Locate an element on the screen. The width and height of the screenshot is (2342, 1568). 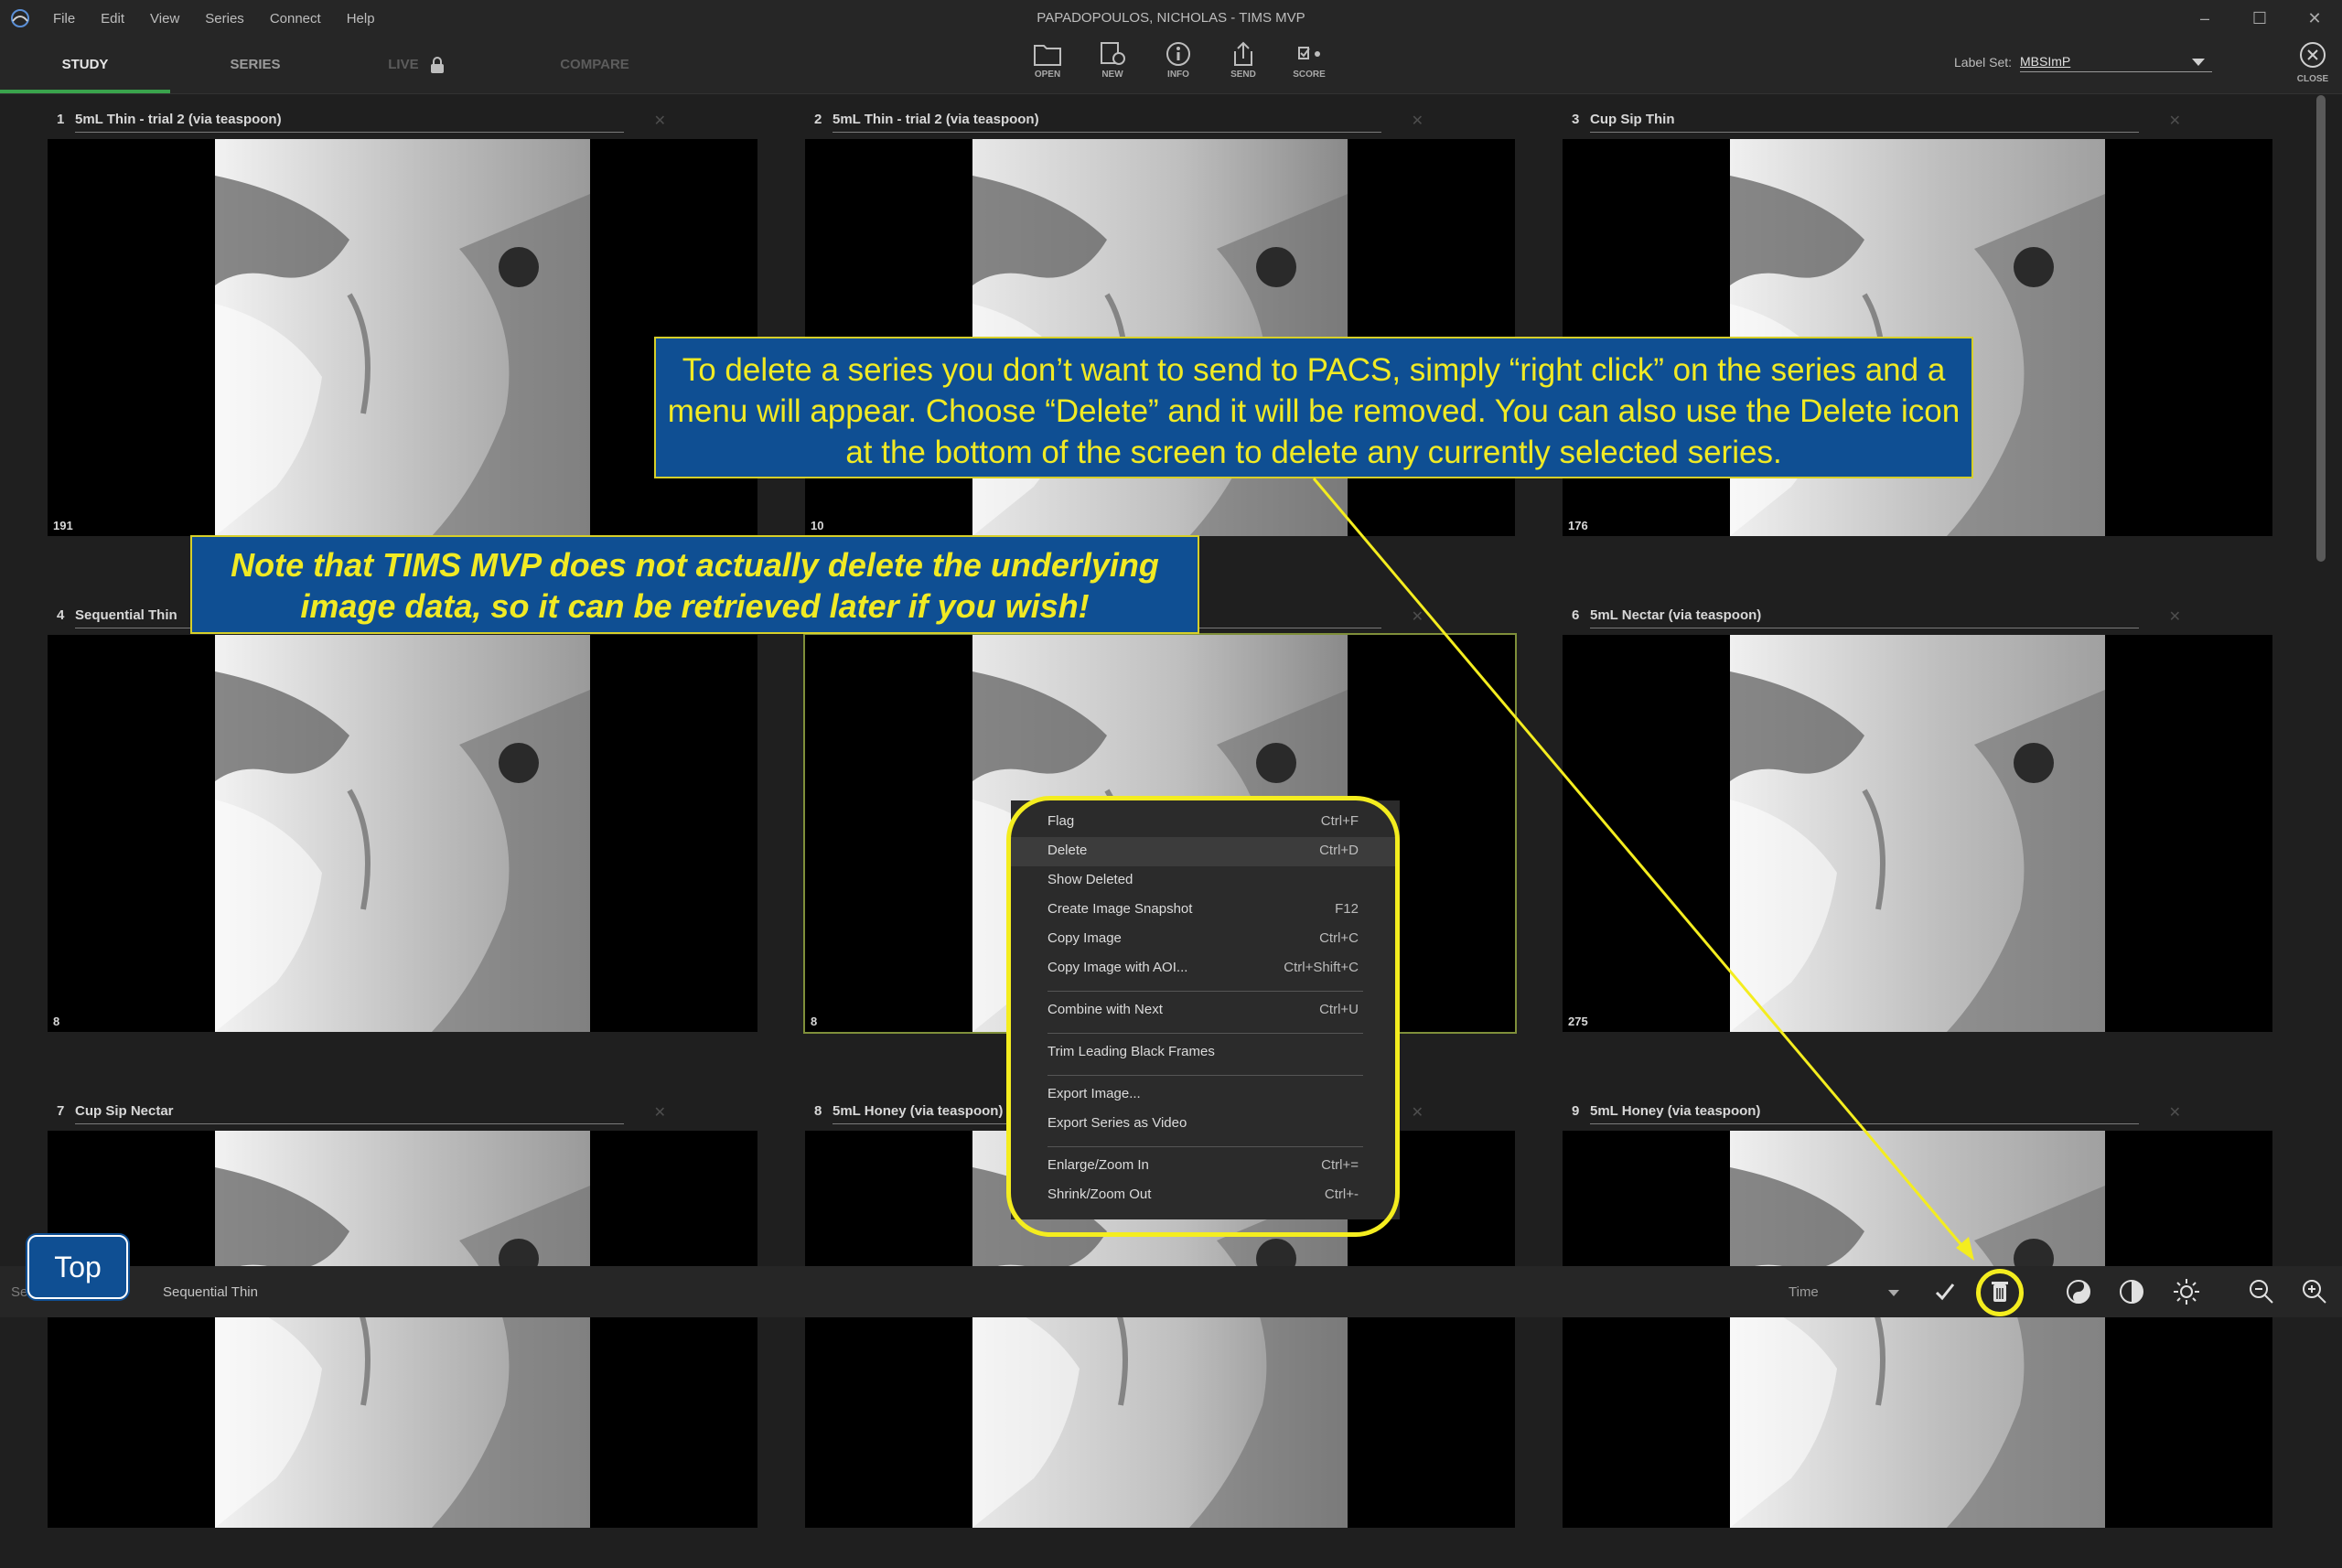
close-circle-icon is located at coordinates (2313, 55).